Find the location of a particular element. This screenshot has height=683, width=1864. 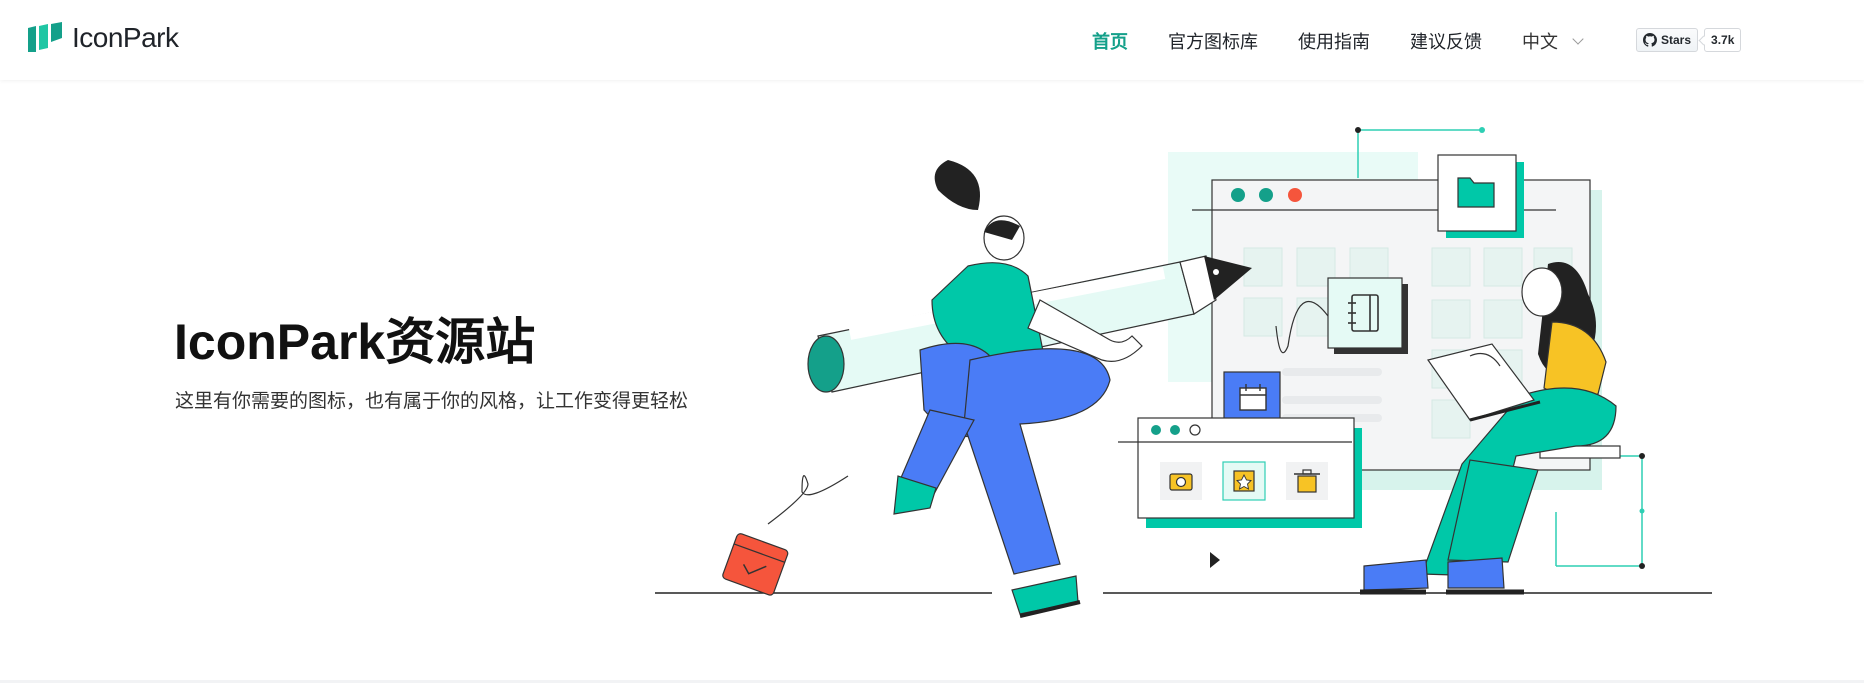

star-icon is located at coordinates (1244, 481).